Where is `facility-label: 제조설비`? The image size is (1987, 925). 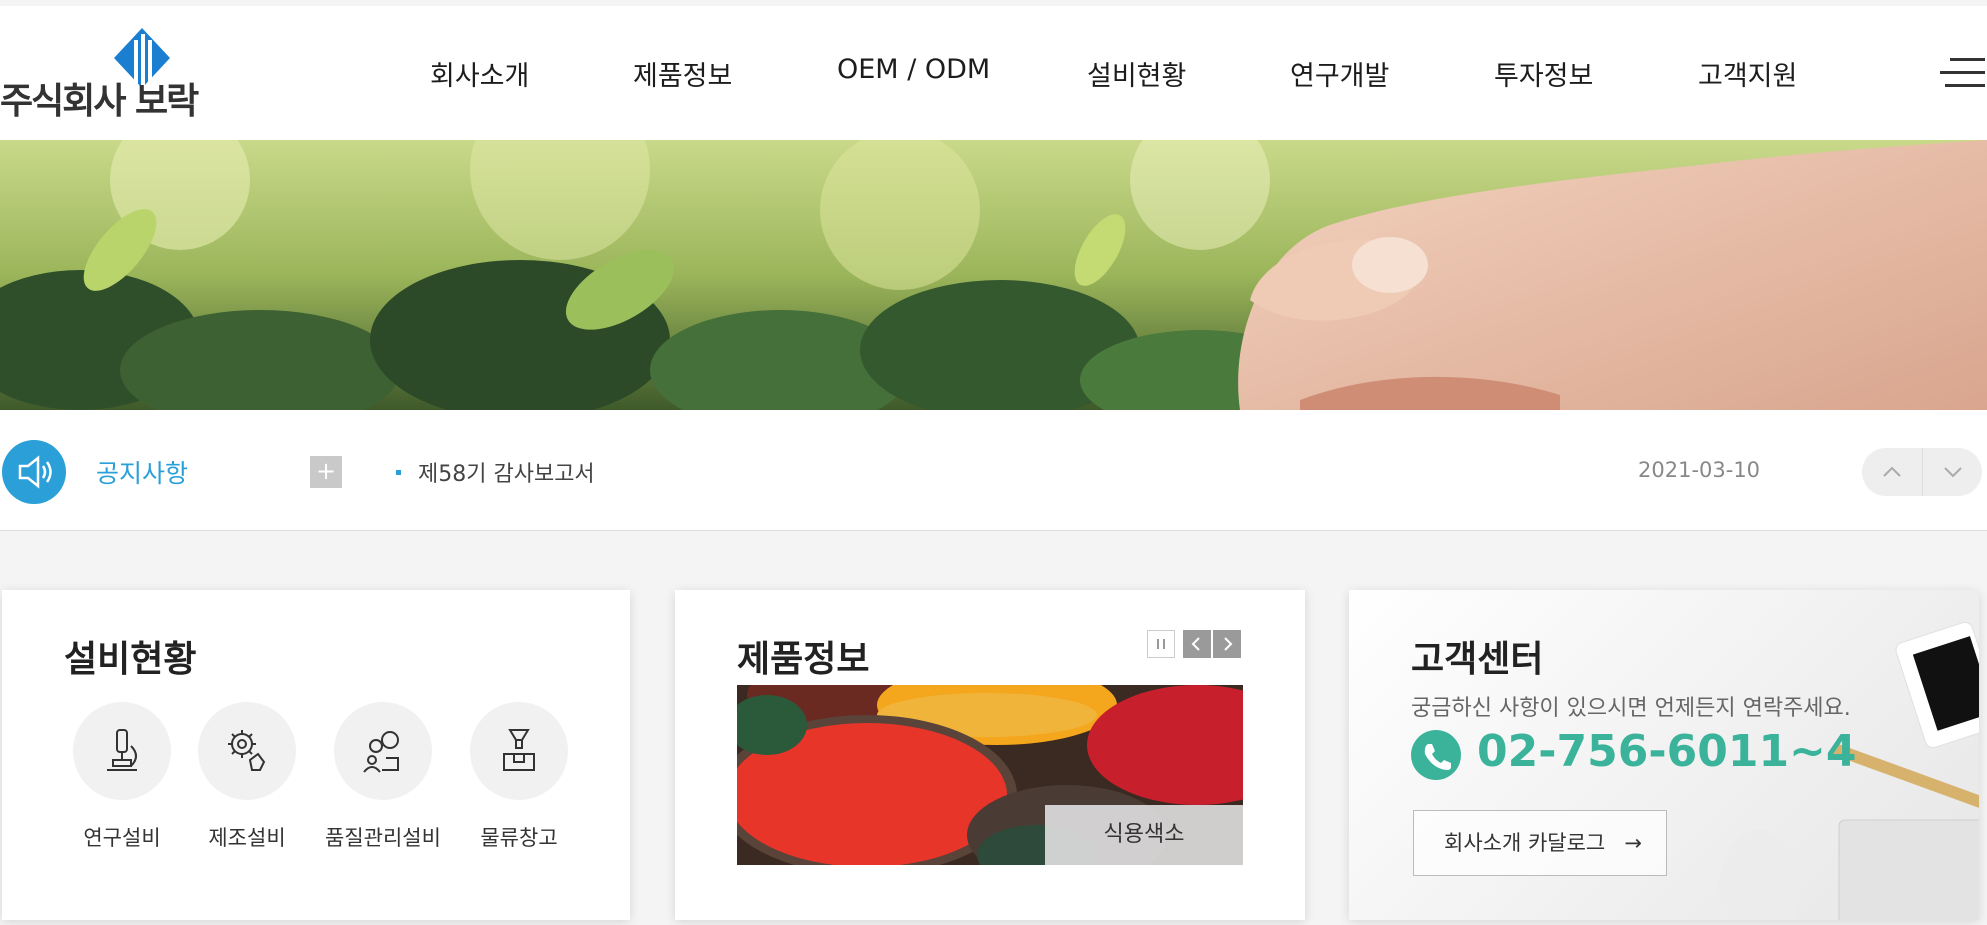 facility-label: 제조설비 is located at coordinates (247, 838).